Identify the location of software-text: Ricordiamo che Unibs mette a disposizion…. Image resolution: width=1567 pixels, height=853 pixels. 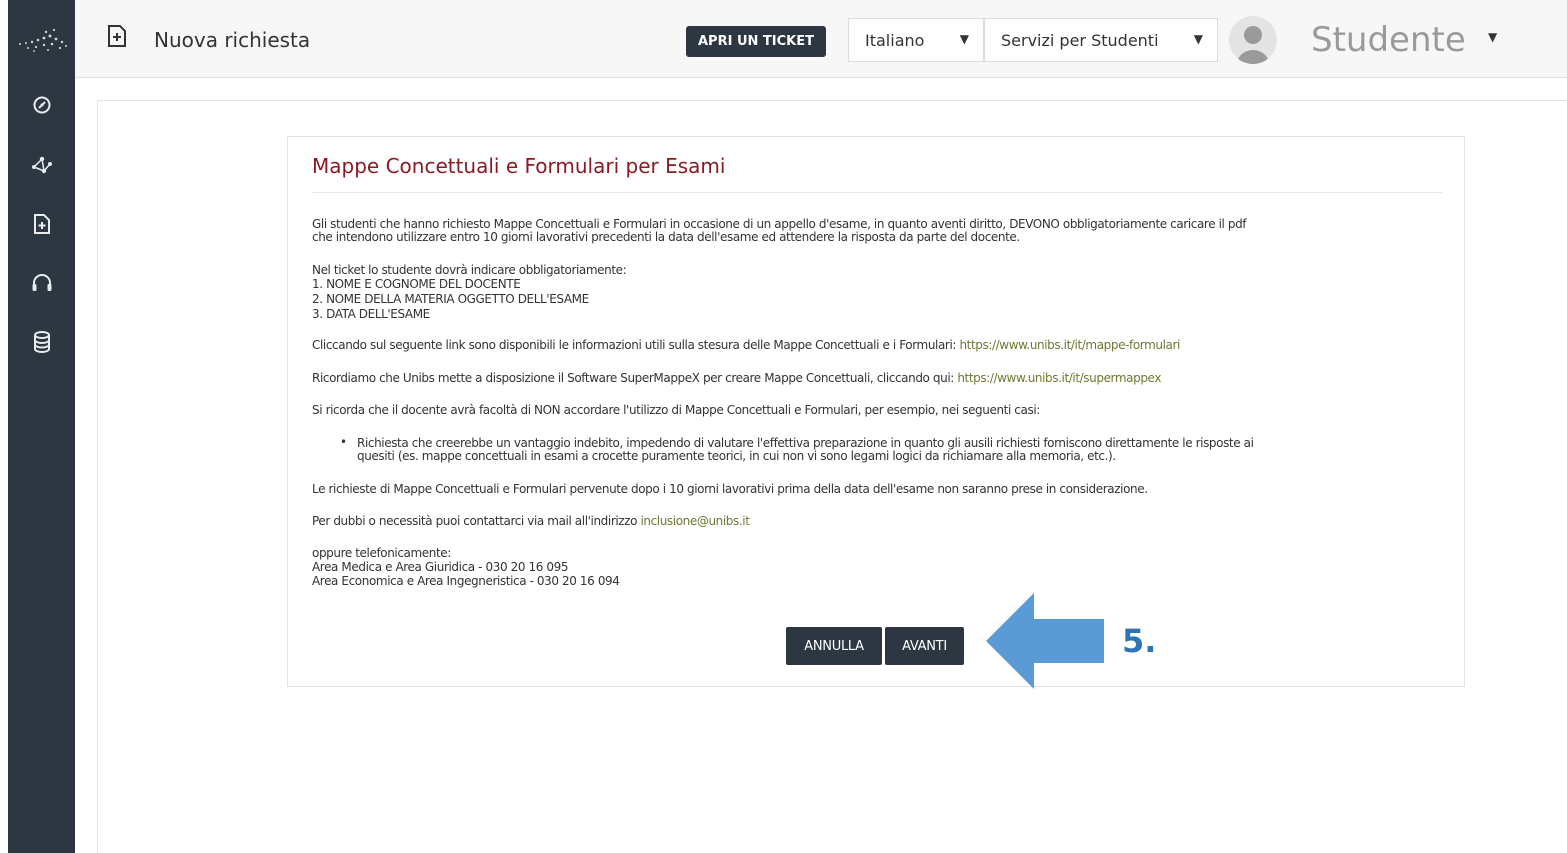
(736, 378).